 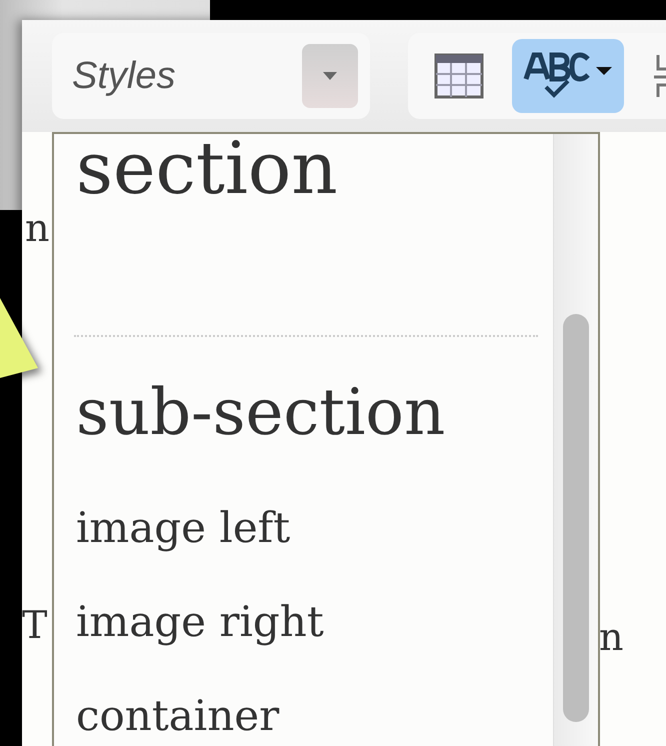 What do you see at coordinates (330, 76) in the screenshot?
I see `caret-icon` at bounding box center [330, 76].